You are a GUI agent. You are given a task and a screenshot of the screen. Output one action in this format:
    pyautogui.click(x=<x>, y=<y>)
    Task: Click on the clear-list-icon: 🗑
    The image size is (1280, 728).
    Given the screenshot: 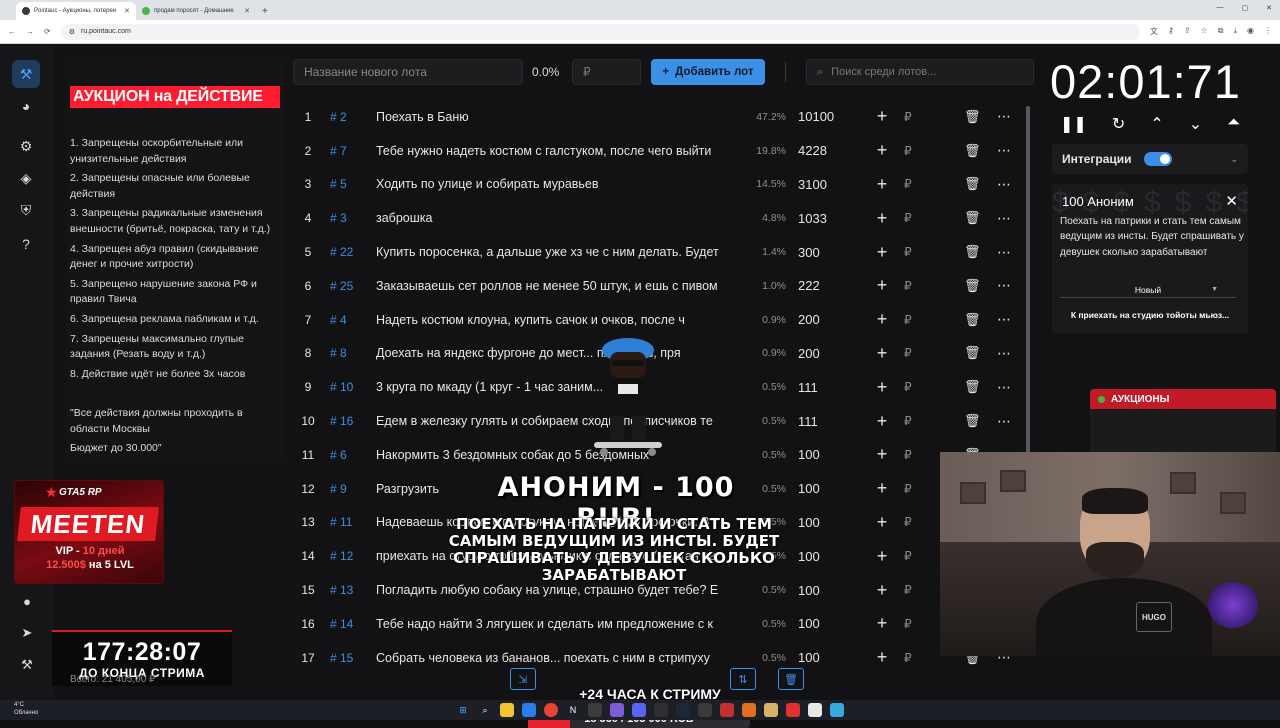 What is the action you would take?
    pyautogui.click(x=791, y=679)
    